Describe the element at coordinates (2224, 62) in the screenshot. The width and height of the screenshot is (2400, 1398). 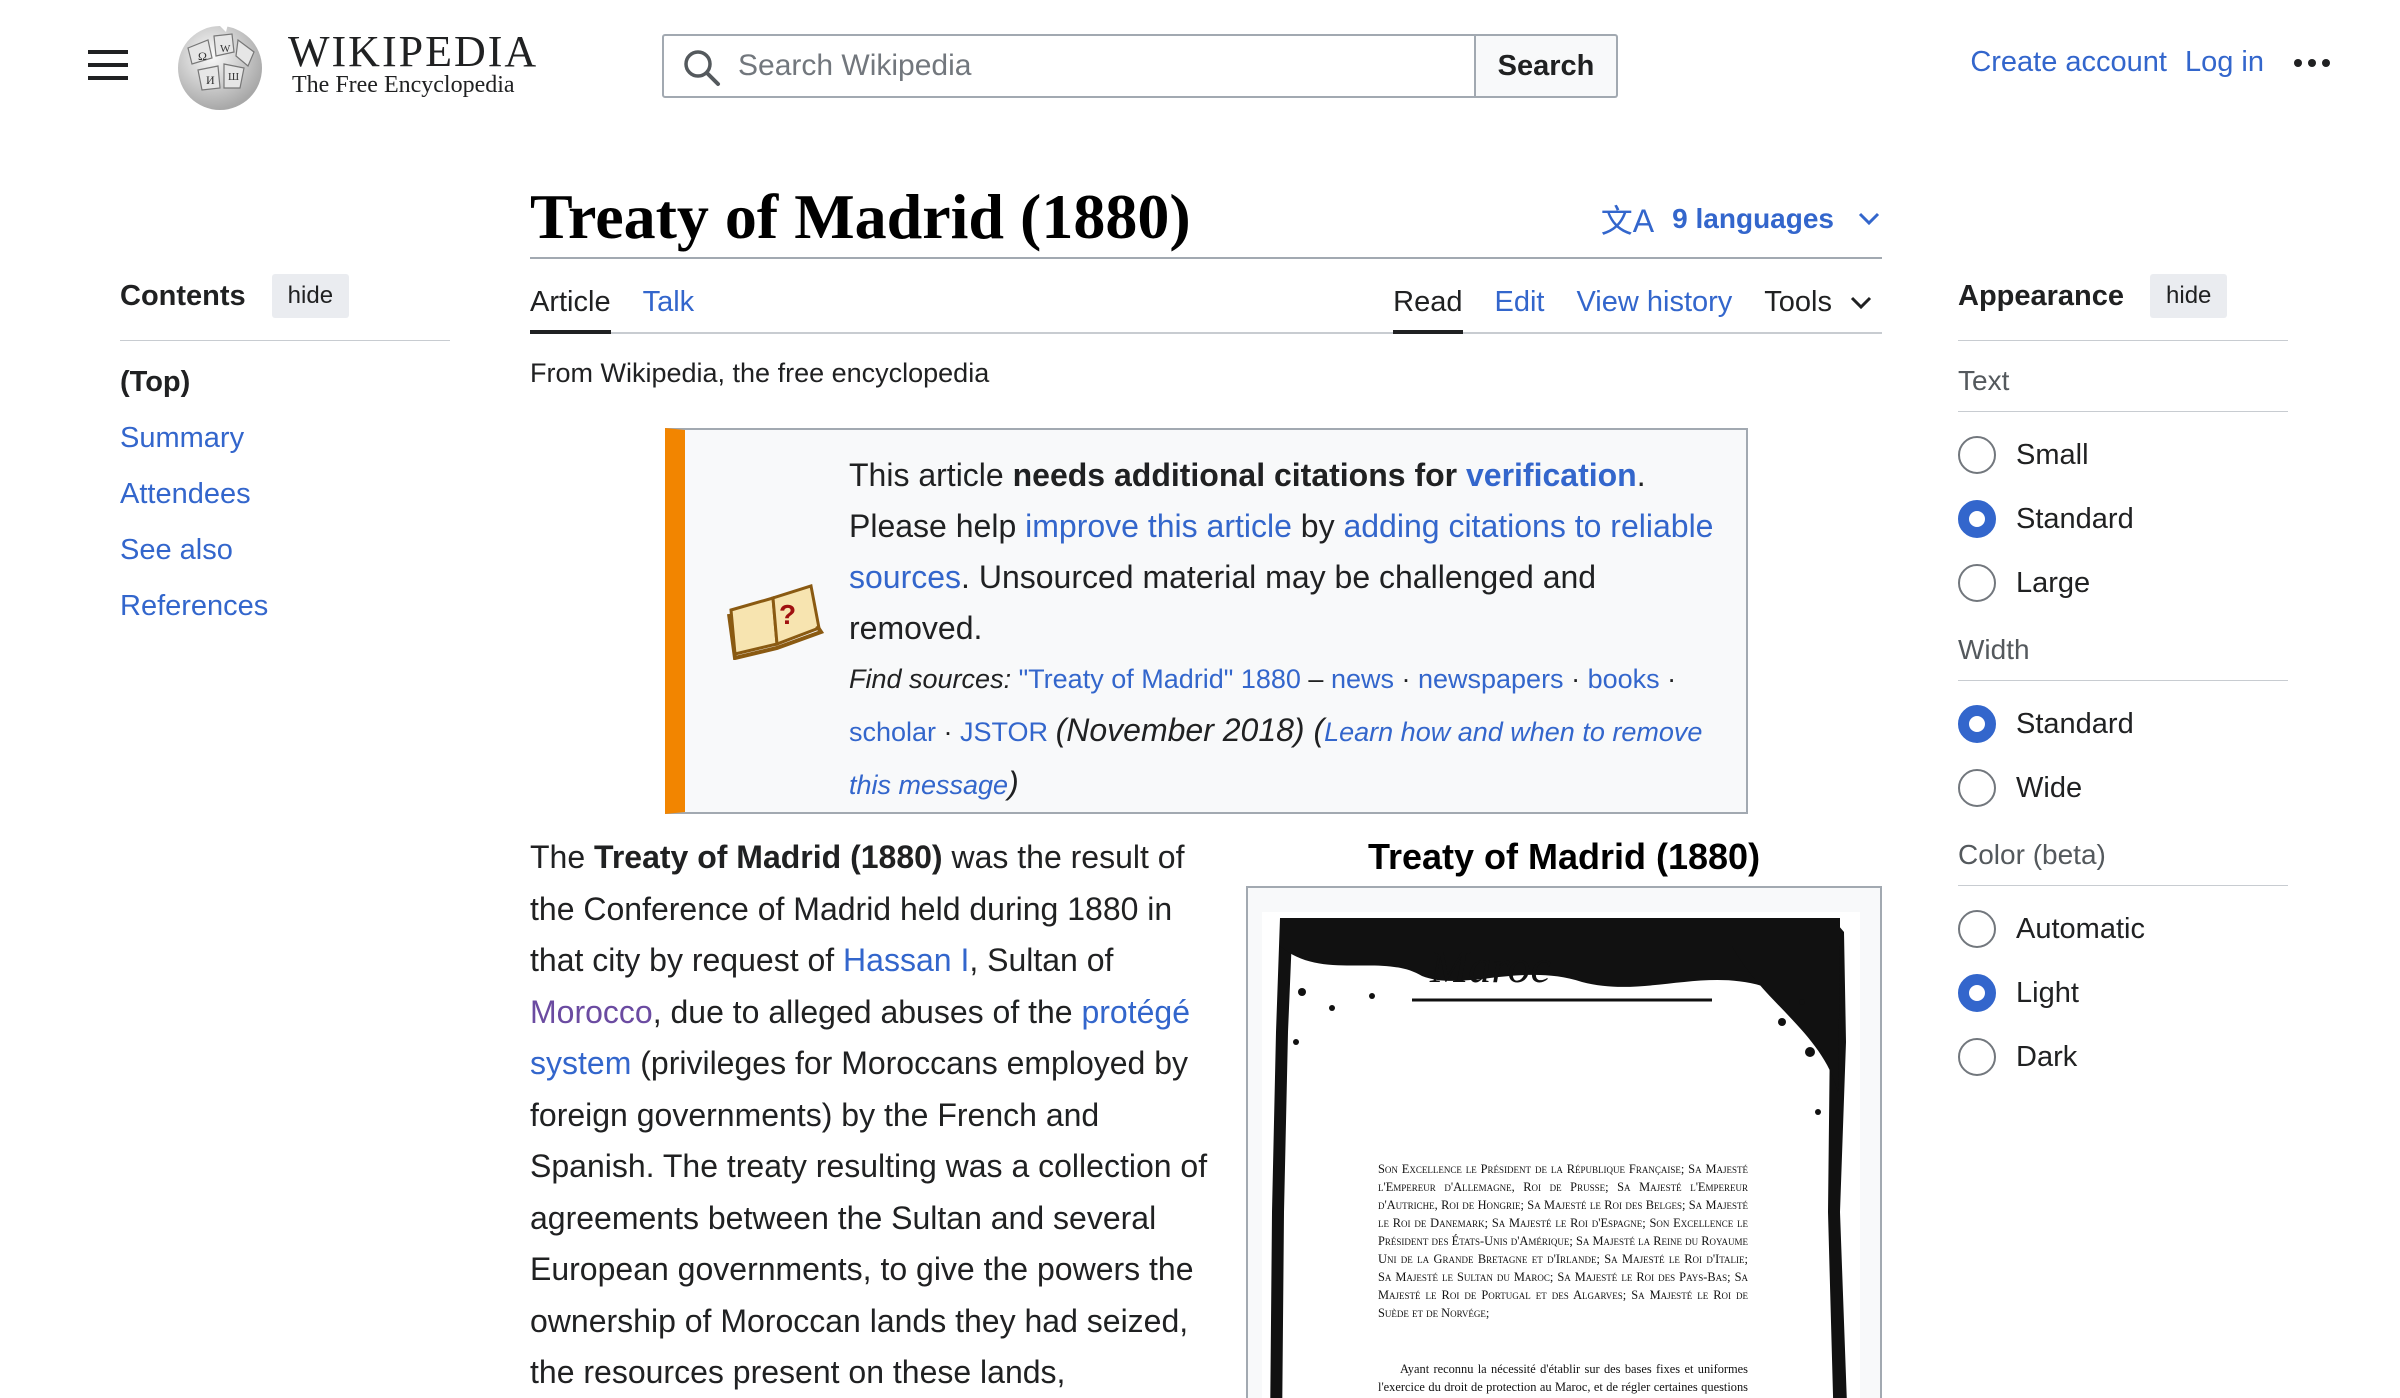
I see `log-in-link: Log in` at that location.